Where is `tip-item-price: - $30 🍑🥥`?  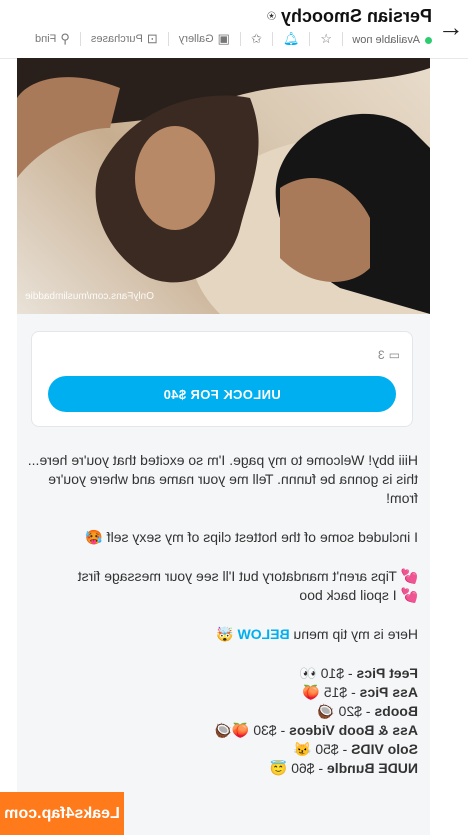
tip-item-price: - $30 🍑🥥 is located at coordinates (250, 730).